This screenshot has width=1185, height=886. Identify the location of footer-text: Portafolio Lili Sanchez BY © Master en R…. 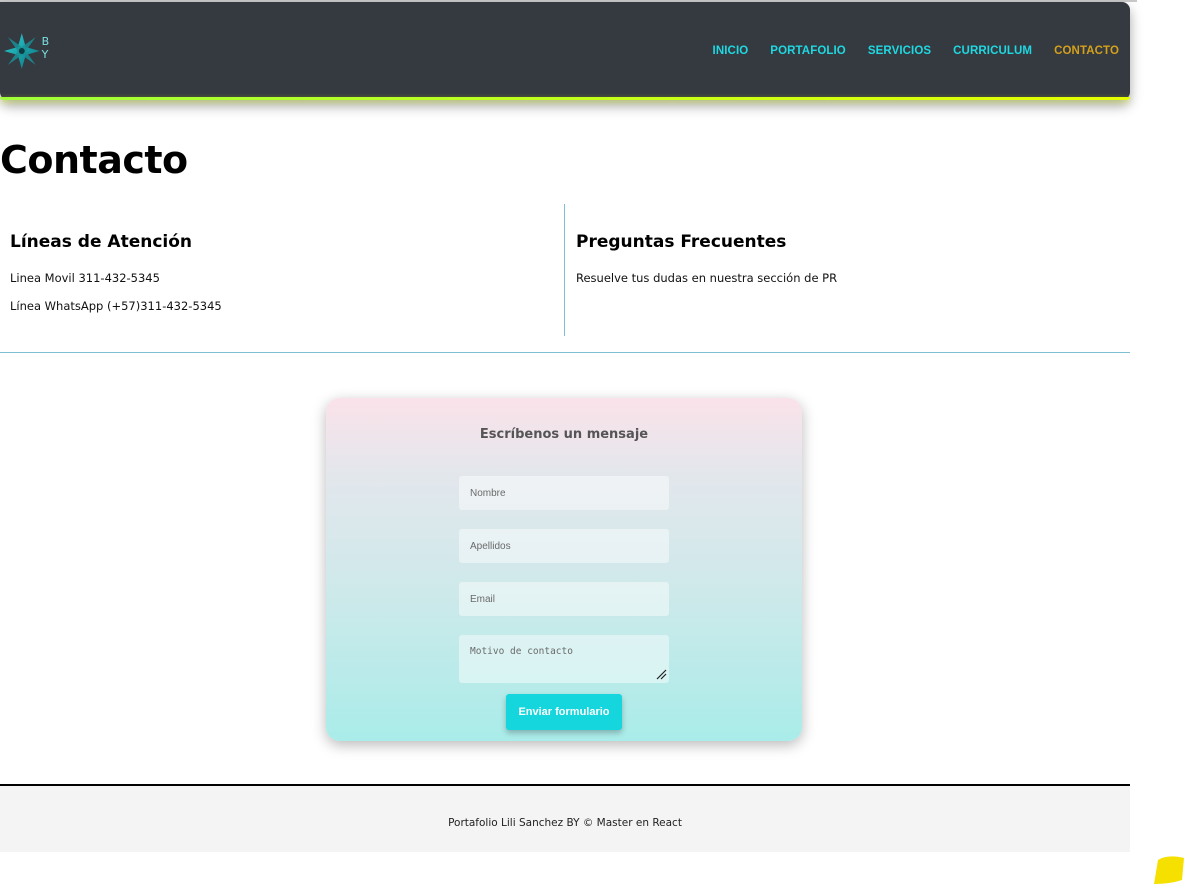
(565, 823).